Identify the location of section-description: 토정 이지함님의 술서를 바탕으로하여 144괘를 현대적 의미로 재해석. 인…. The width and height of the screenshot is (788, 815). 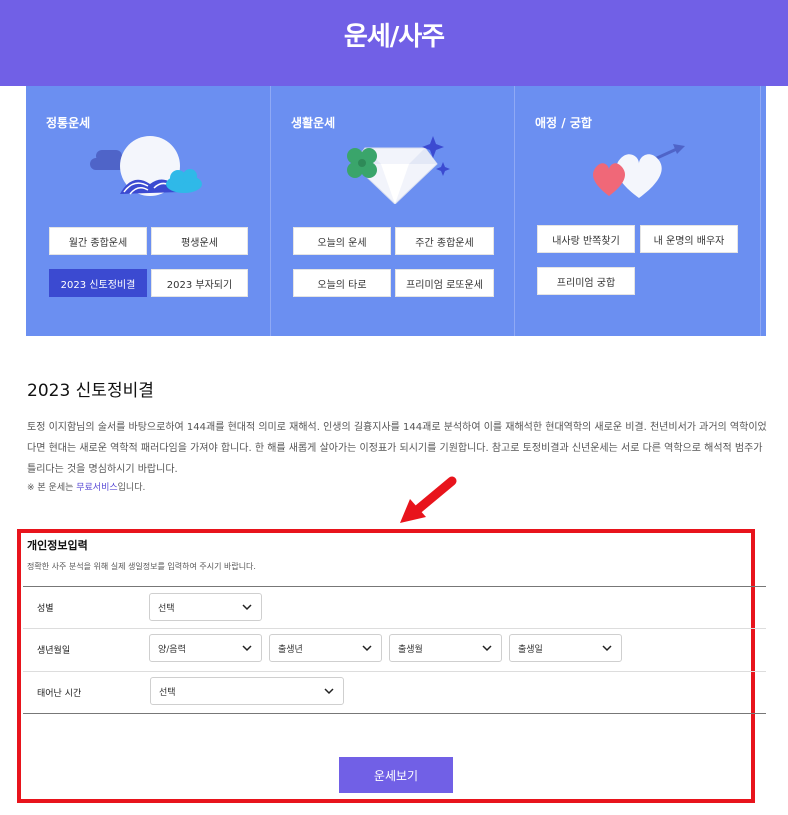
(397, 448).